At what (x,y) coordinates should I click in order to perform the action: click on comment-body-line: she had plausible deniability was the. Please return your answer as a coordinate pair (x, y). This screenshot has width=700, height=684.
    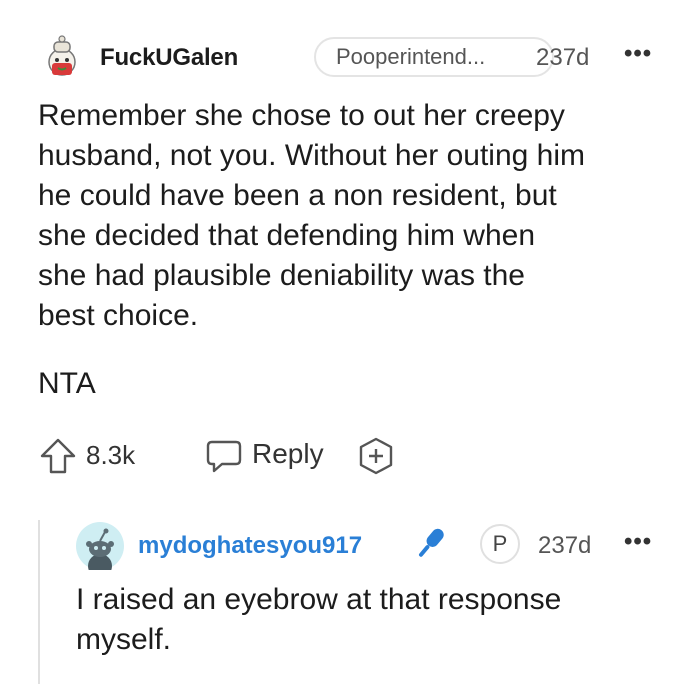
    Looking at the image, I should click on (281, 275).